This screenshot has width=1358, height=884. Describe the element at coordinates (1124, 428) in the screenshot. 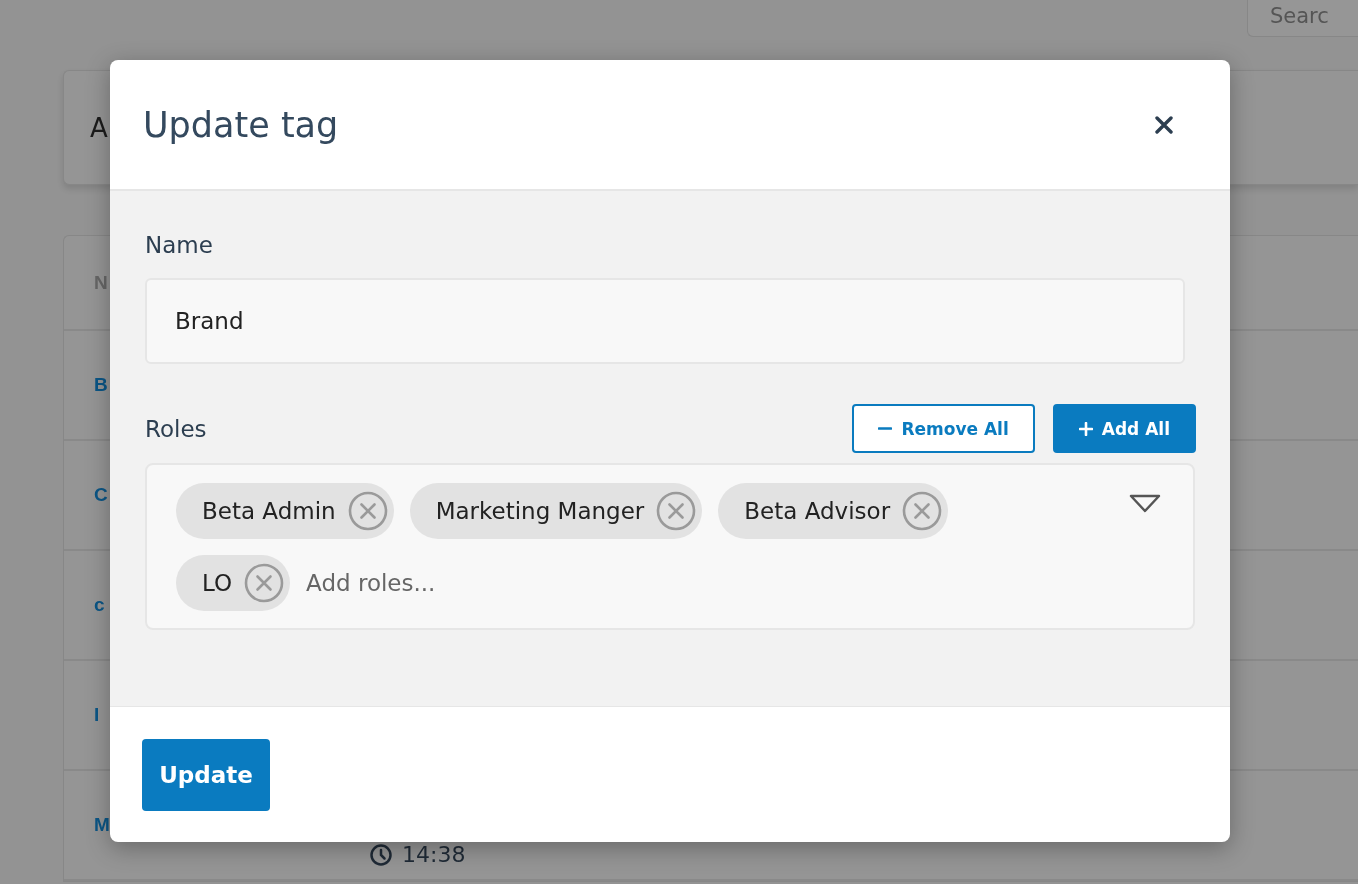

I see `add-all-button: Add All` at that location.